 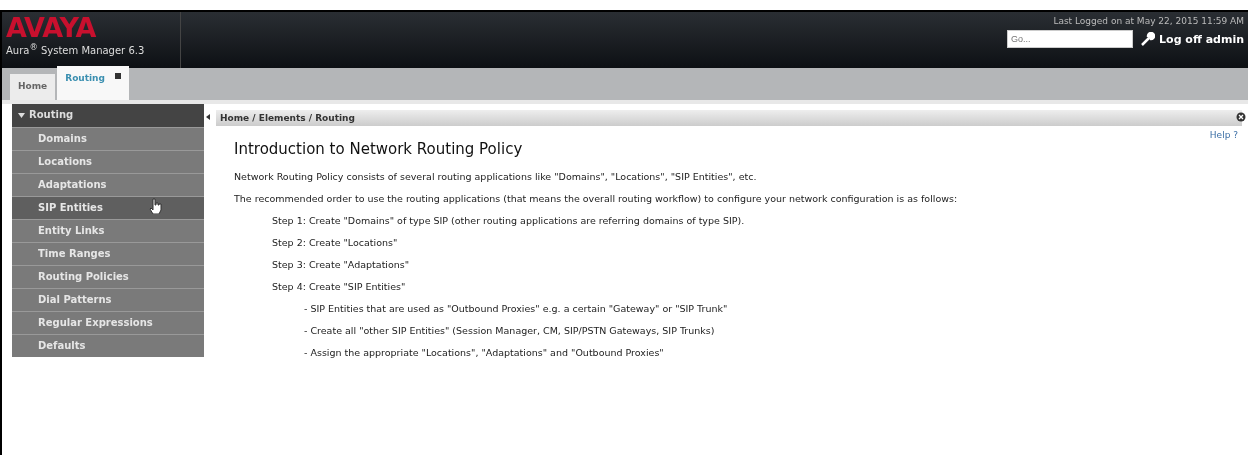 What do you see at coordinates (484, 353) in the screenshot?
I see `sub-step-text: - Assign the appropriate "Locations", "Adaptations" and "Outbound Proxies"` at bounding box center [484, 353].